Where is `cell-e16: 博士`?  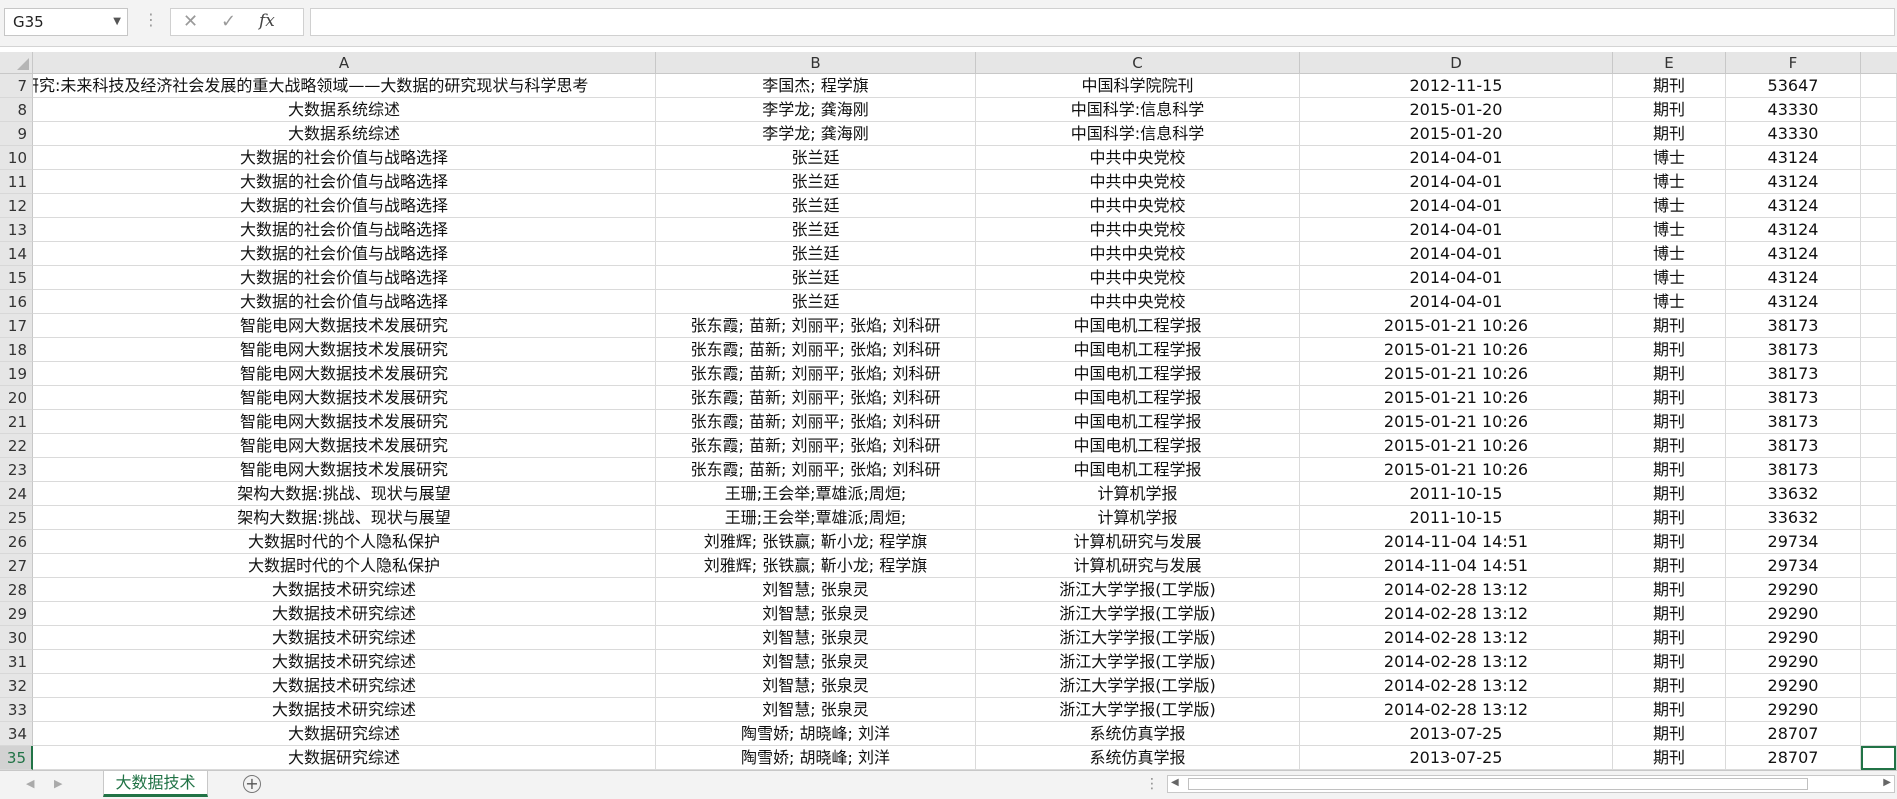 cell-e16: 博士 is located at coordinates (1669, 302).